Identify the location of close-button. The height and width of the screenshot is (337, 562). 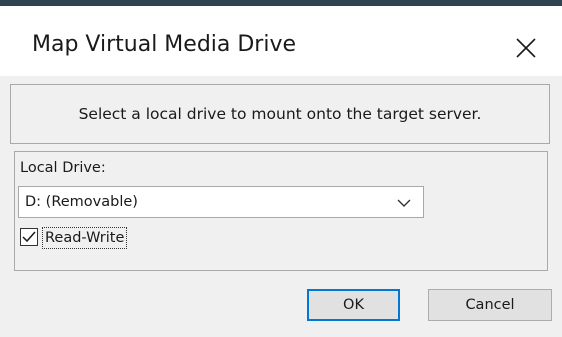
(526, 48).